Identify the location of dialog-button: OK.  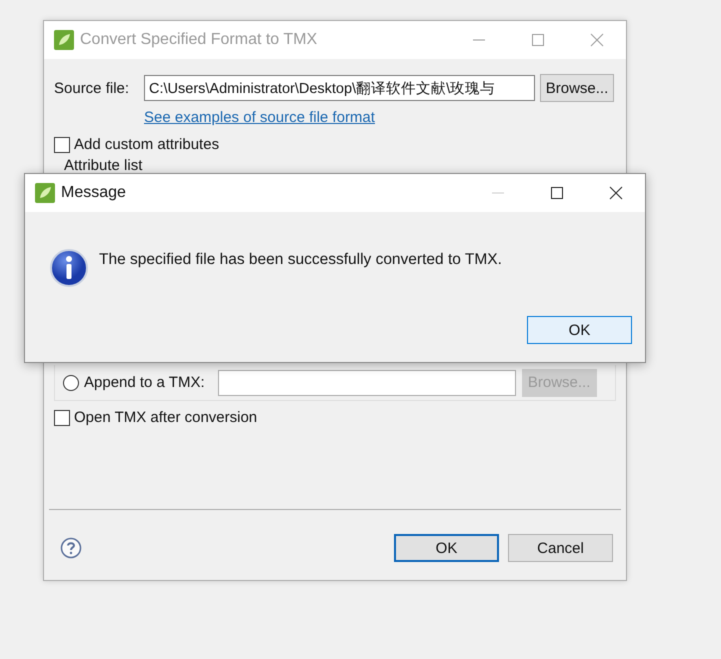
(446, 548).